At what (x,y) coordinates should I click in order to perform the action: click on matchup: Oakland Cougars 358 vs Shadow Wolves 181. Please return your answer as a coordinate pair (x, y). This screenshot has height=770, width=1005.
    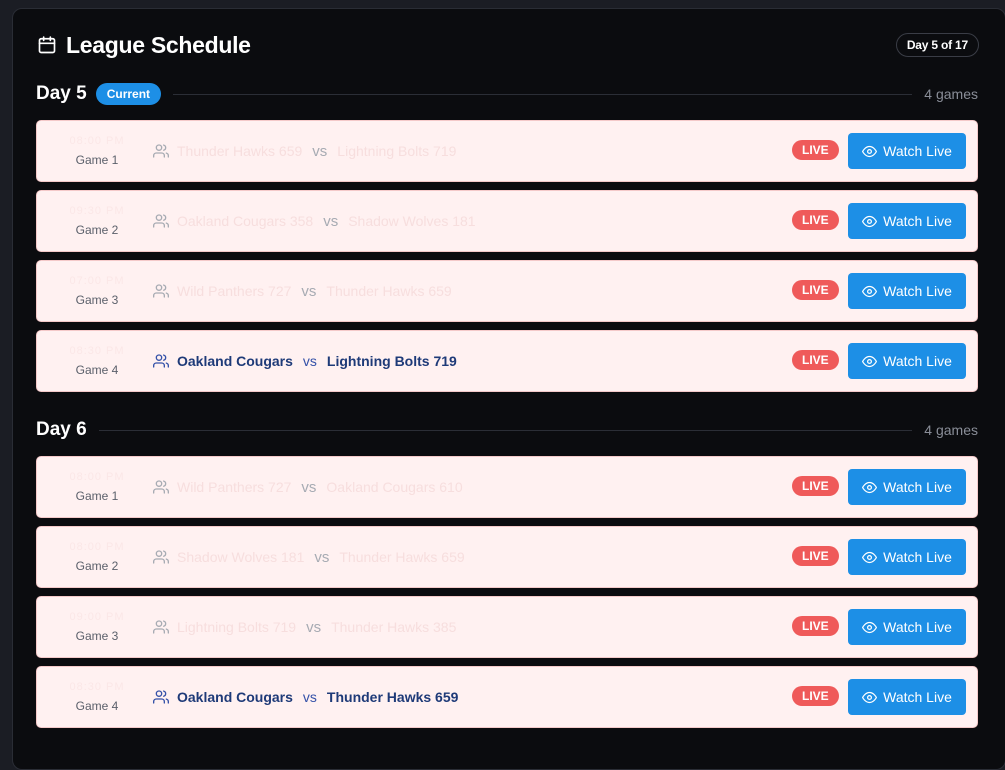
    Looking at the image, I should click on (314, 221).